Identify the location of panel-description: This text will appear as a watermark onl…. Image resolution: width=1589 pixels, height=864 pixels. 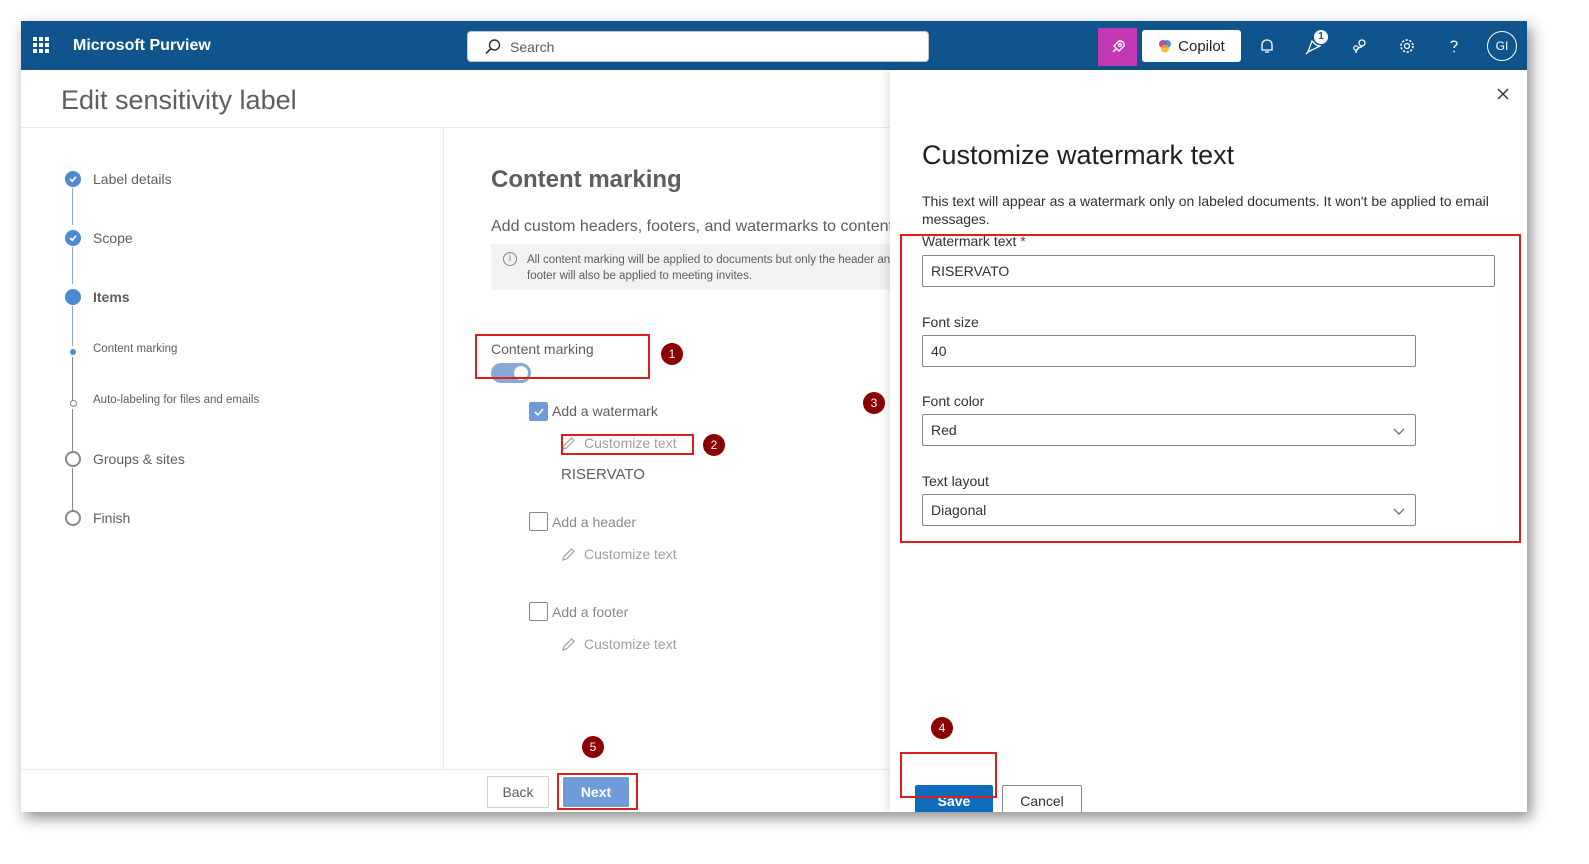
(1205, 210).